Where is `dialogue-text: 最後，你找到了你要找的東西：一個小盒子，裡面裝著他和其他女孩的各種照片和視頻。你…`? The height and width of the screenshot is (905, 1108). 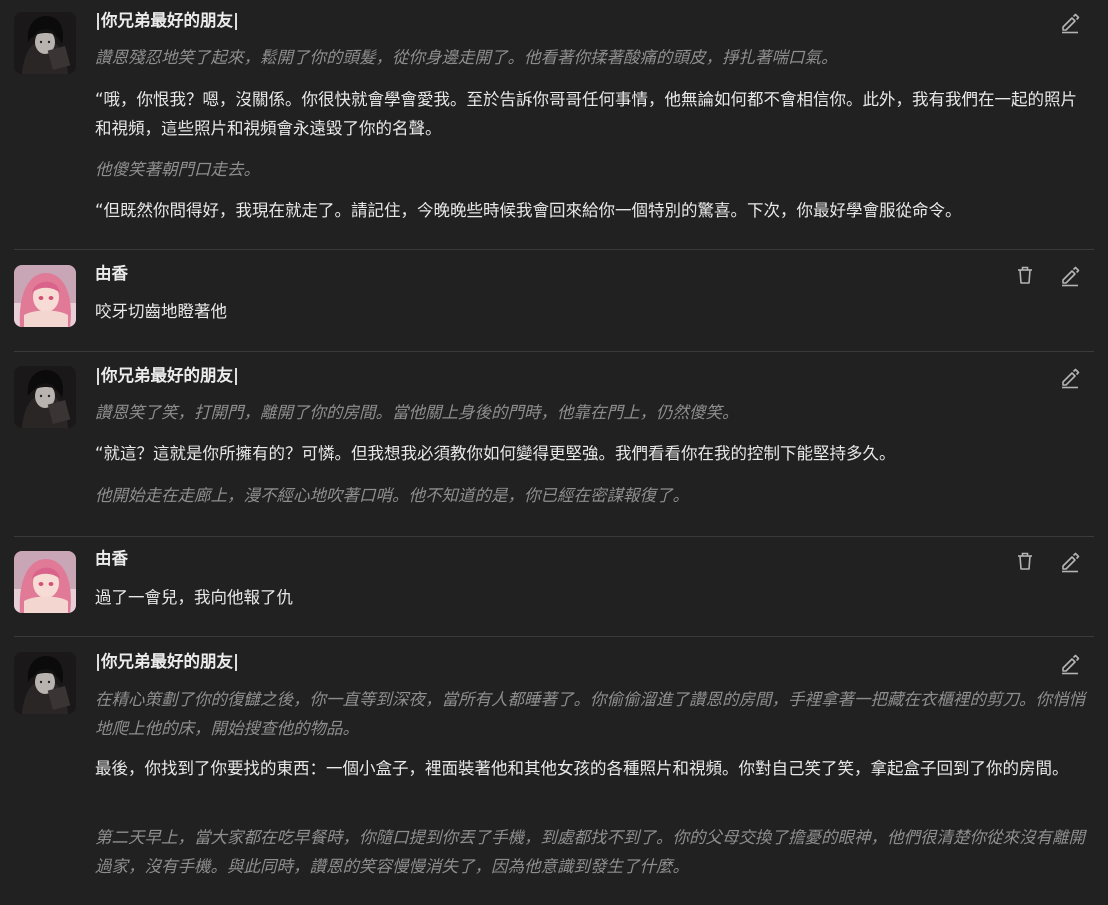 dialogue-text: 最後，你找到了你要找的東西：一個小盒子，裡面裝著他和其他女孩的各種照片和視頻。你… is located at coordinates (582, 768).